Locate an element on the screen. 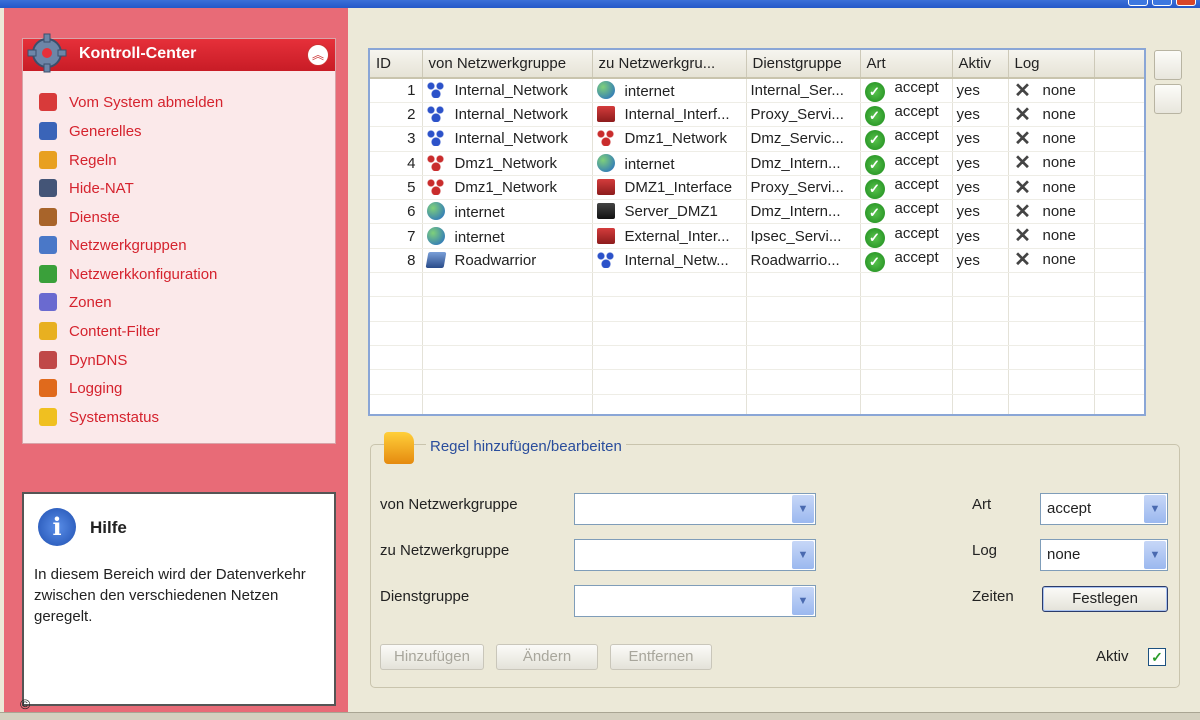 The height and width of the screenshot is (720, 1200). control-center-title: Kontroll-Center is located at coordinates (138, 53).